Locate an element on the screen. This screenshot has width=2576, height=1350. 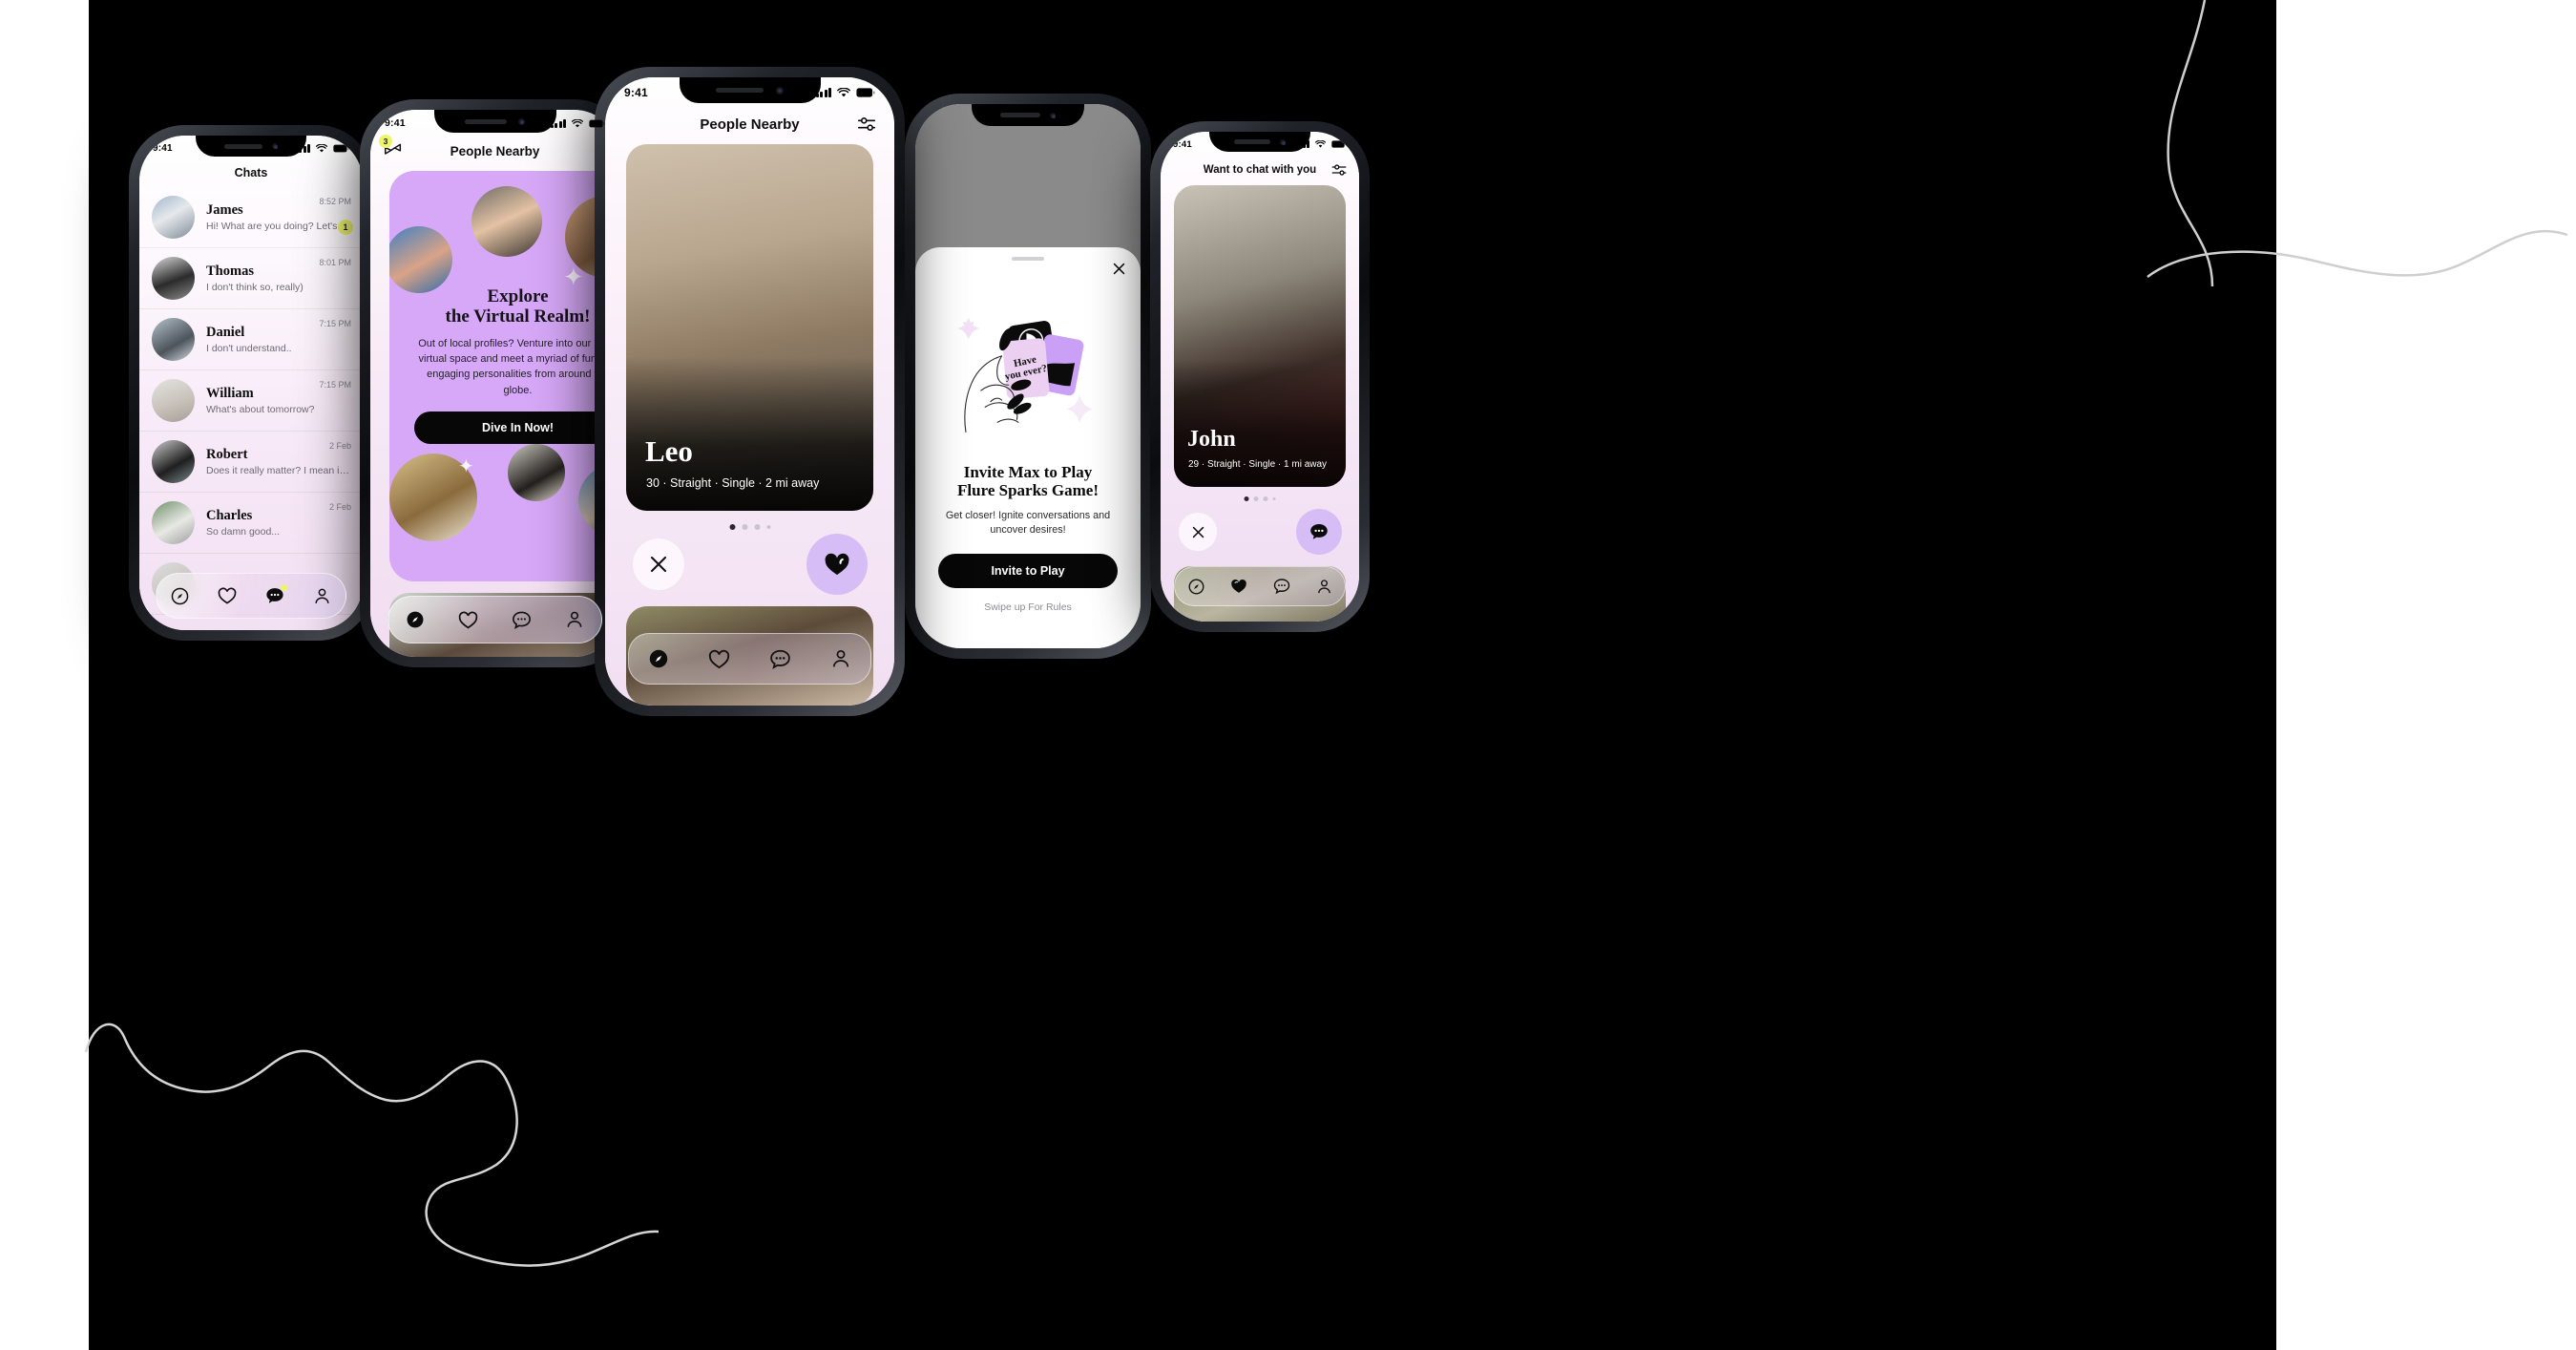
compass-icon is located at coordinates (415, 619).